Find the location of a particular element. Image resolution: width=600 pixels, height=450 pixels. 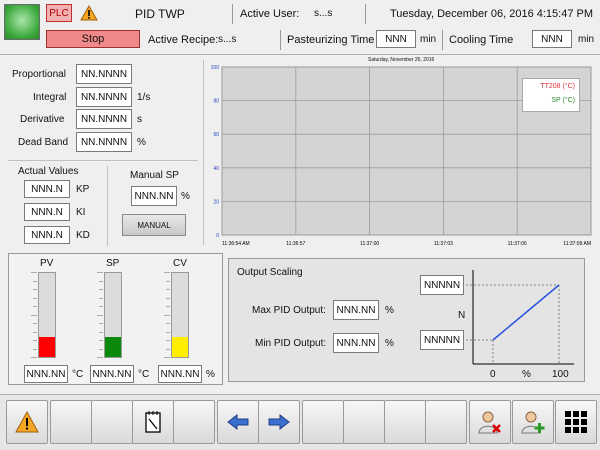

manual-sp-field: NNN.NN is located at coordinates (154, 196).